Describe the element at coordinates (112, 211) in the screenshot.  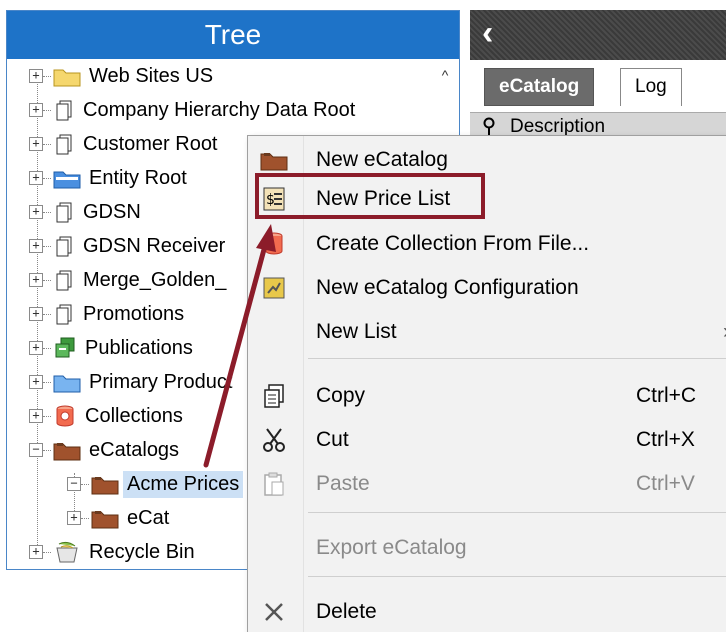
I see `tree-item-label: GDSN` at that location.